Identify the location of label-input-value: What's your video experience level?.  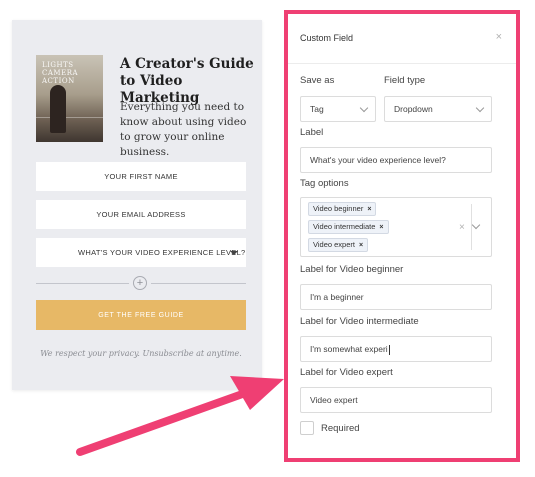
(378, 160).